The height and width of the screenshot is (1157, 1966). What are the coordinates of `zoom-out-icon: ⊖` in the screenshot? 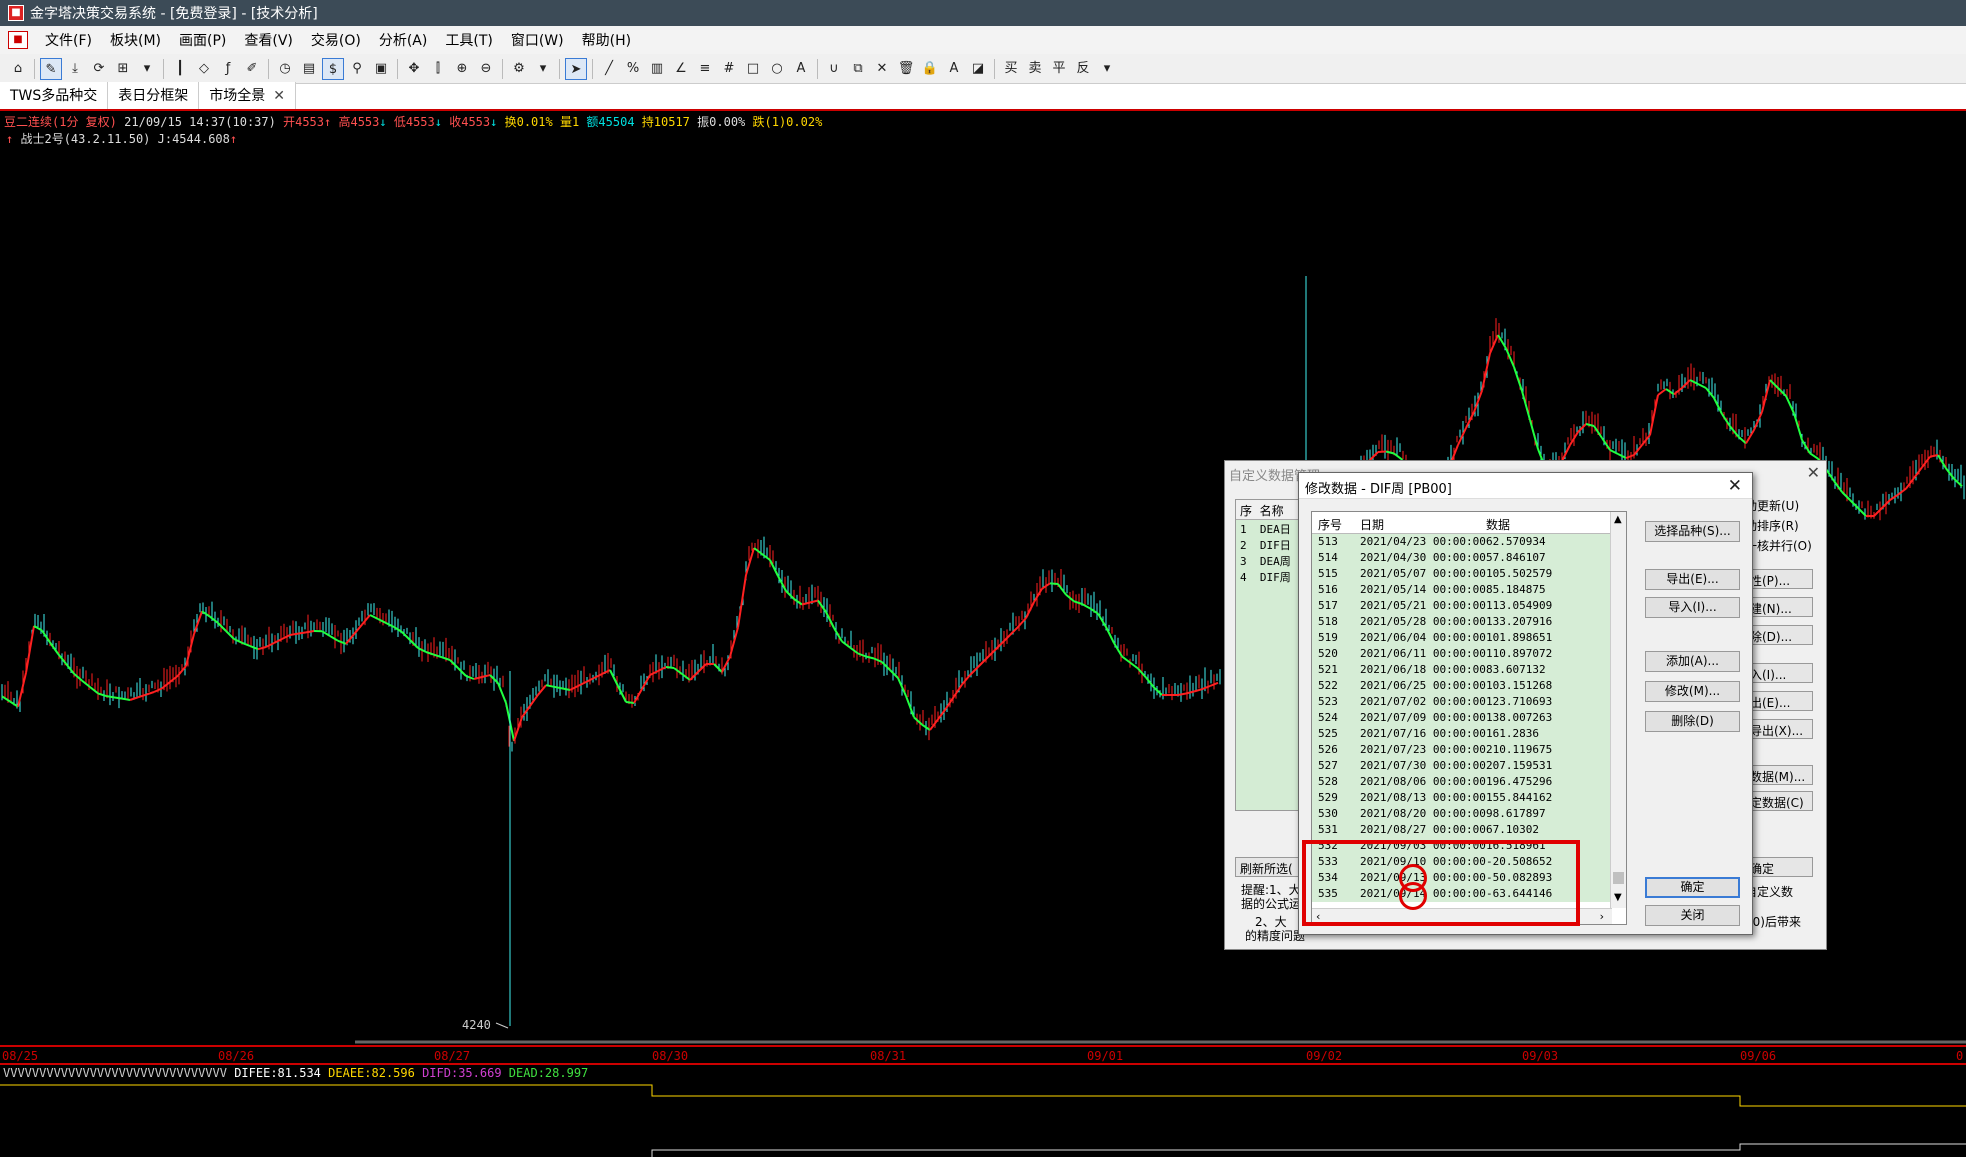 It's located at (486, 69).